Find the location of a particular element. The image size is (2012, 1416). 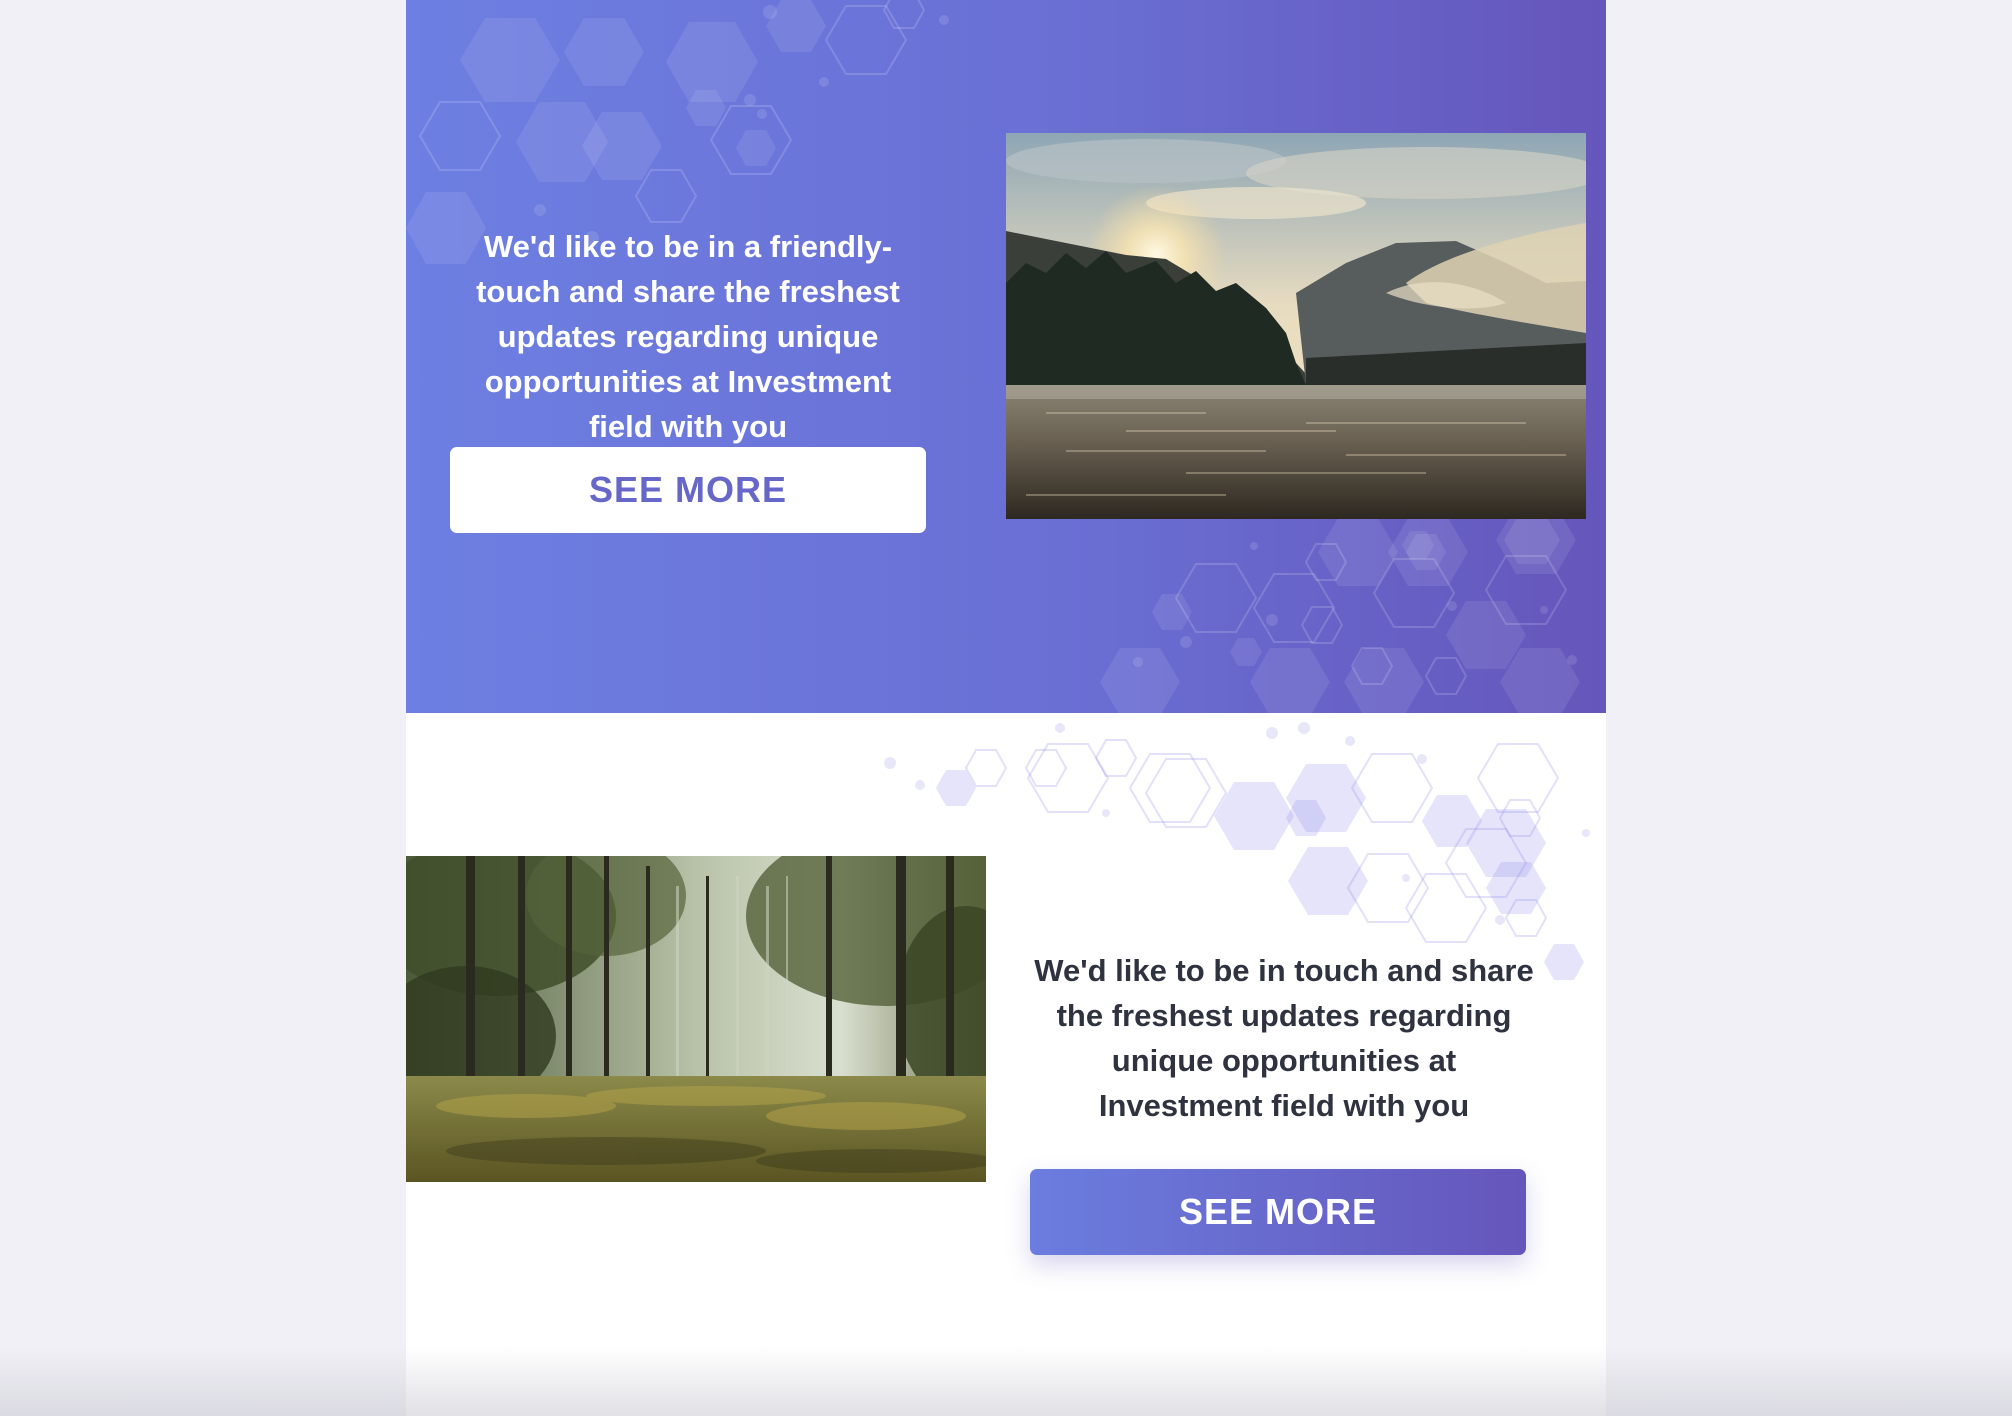

hero-see-more-button: SEE MORE is located at coordinates (688, 490).